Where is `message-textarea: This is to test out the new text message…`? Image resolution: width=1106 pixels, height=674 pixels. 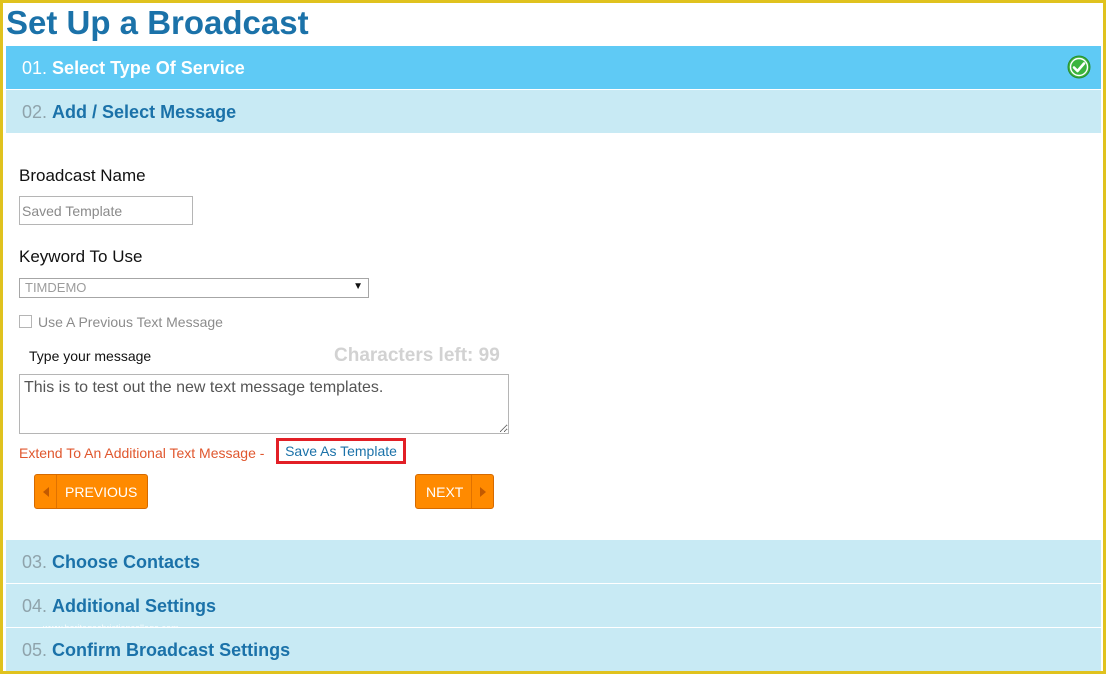 message-textarea: This is to test out the new text message… is located at coordinates (264, 404).